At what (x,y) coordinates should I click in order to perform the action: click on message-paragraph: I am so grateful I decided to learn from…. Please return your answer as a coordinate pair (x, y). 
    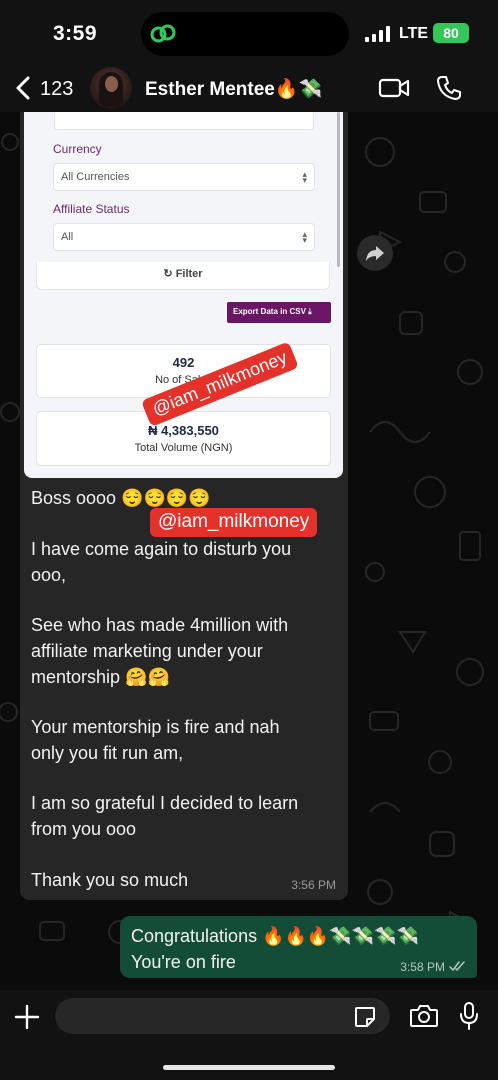
    Looking at the image, I should click on (165, 816).